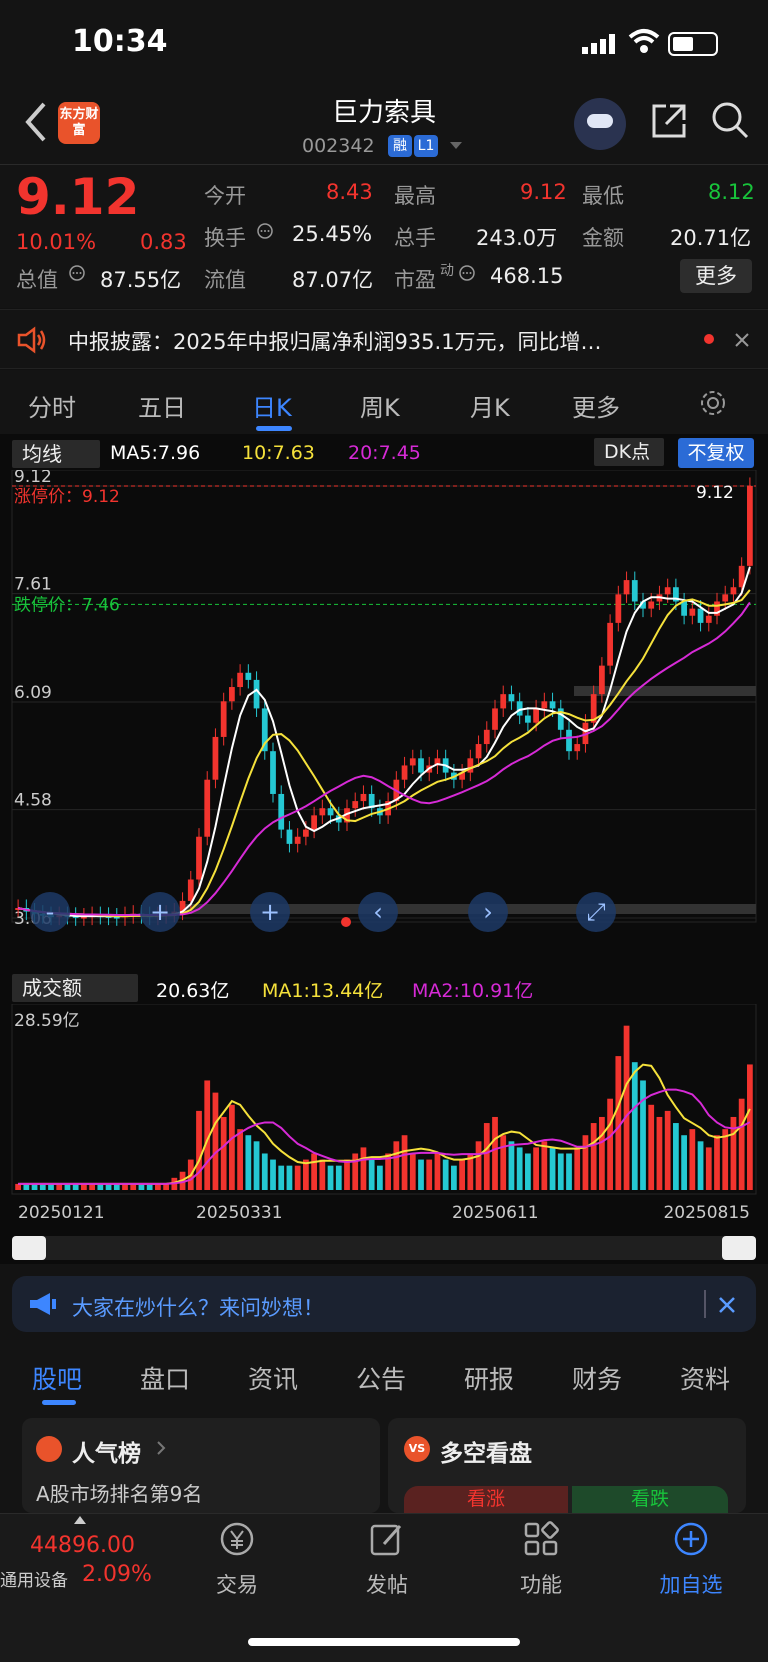  Describe the element at coordinates (323, 991) in the screenshot. I see `ma1-label: MA1:13.44亿` at that location.